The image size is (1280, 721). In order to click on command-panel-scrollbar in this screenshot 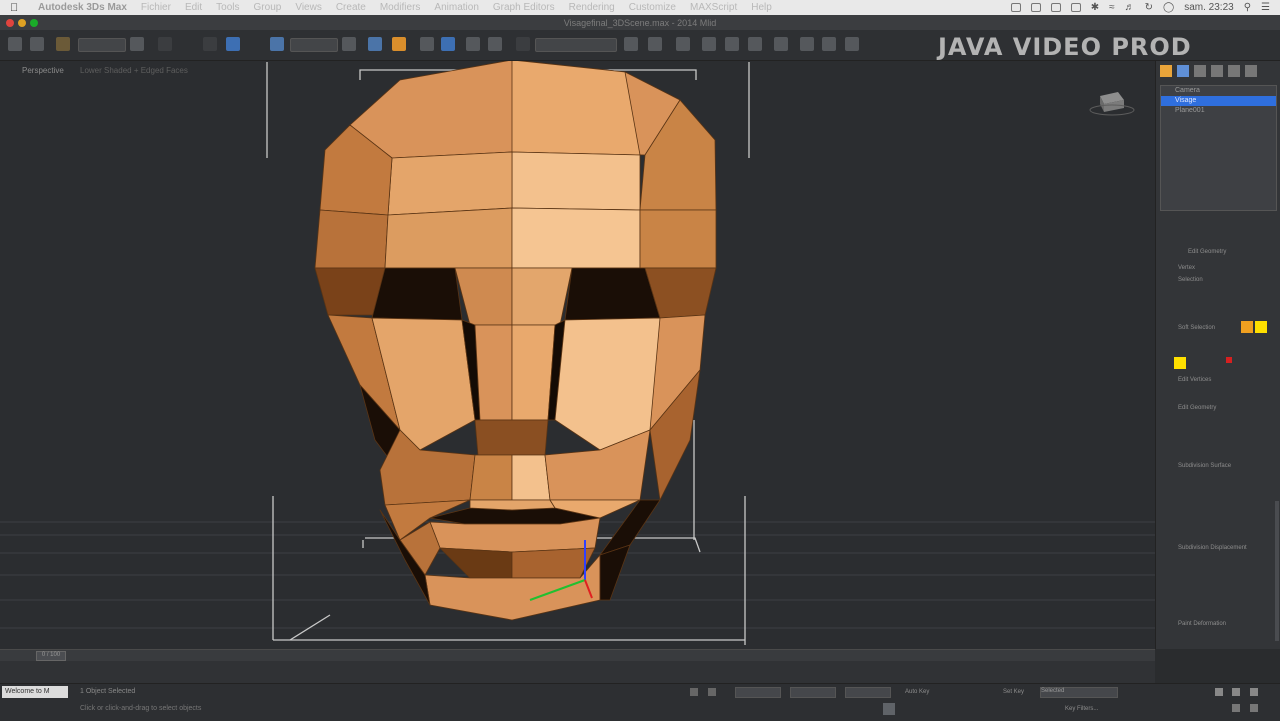, I will do `click(1277, 571)`.